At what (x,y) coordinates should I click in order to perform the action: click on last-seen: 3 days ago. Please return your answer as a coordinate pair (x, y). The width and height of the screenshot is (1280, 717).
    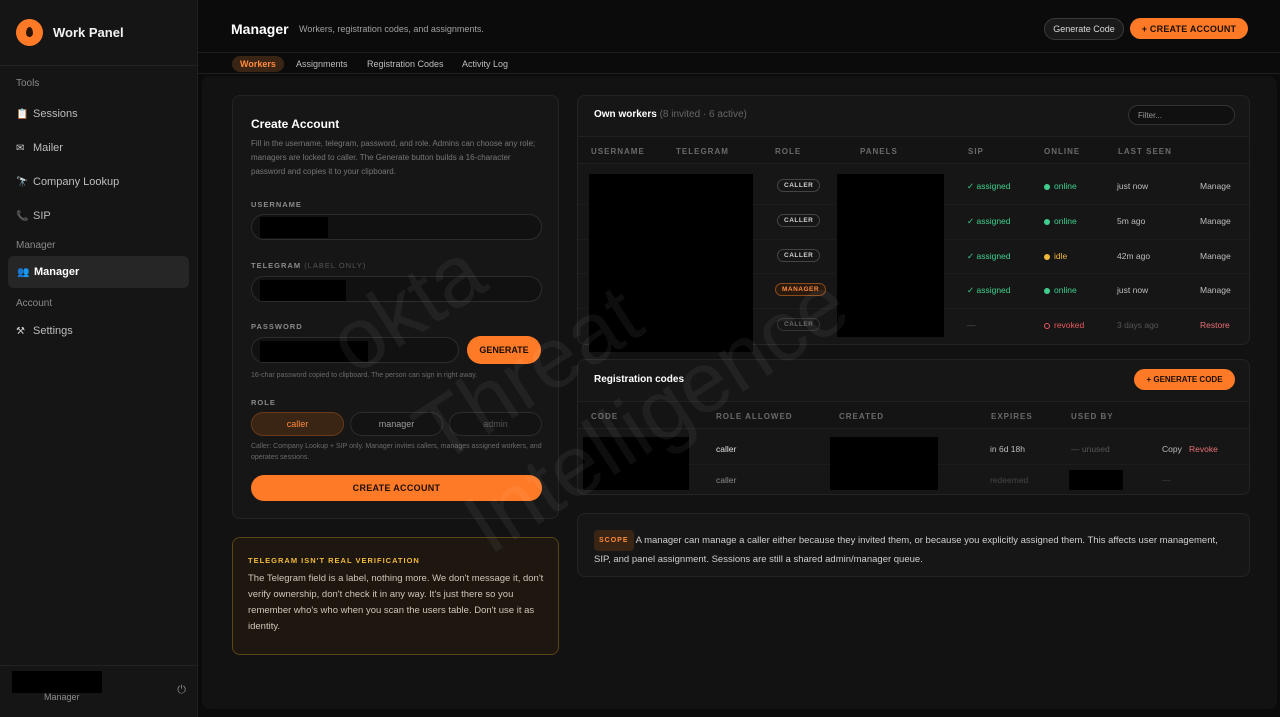
    Looking at the image, I should click on (1138, 325).